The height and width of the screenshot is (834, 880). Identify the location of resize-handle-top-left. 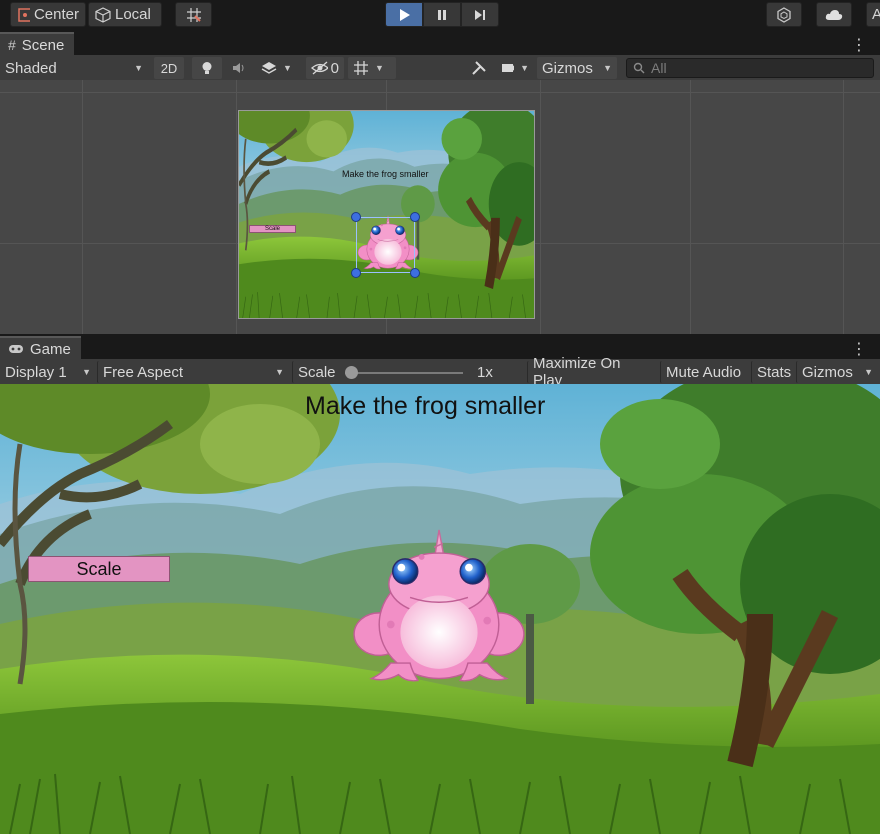
(356, 217).